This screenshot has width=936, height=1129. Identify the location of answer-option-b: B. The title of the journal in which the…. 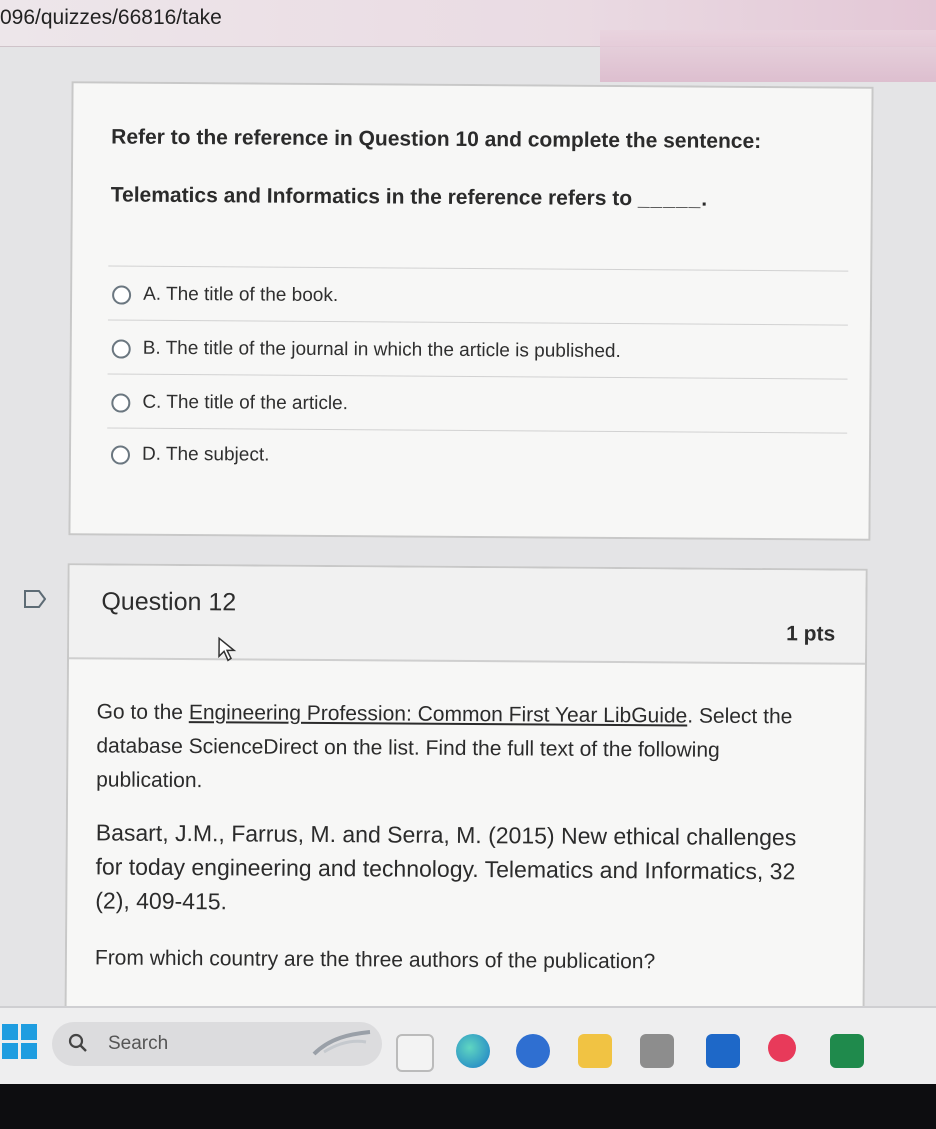
(366, 350).